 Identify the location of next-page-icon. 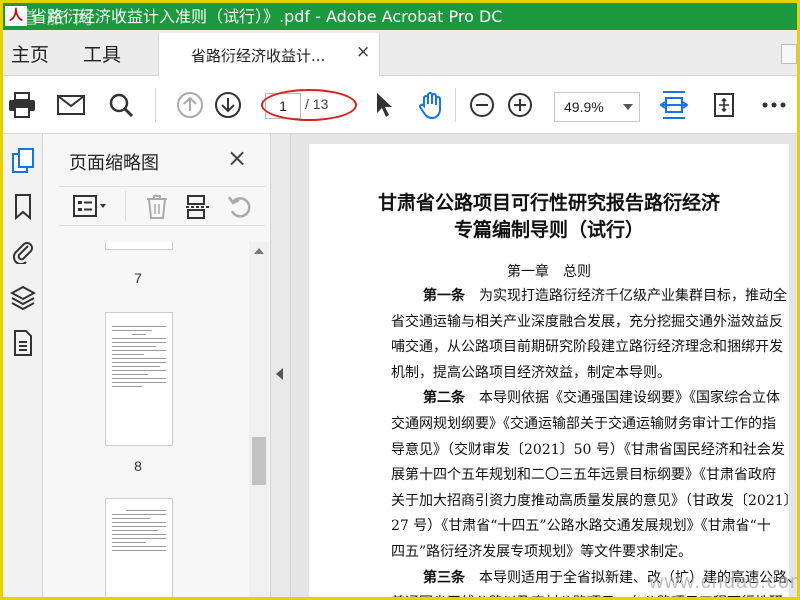
(228, 105).